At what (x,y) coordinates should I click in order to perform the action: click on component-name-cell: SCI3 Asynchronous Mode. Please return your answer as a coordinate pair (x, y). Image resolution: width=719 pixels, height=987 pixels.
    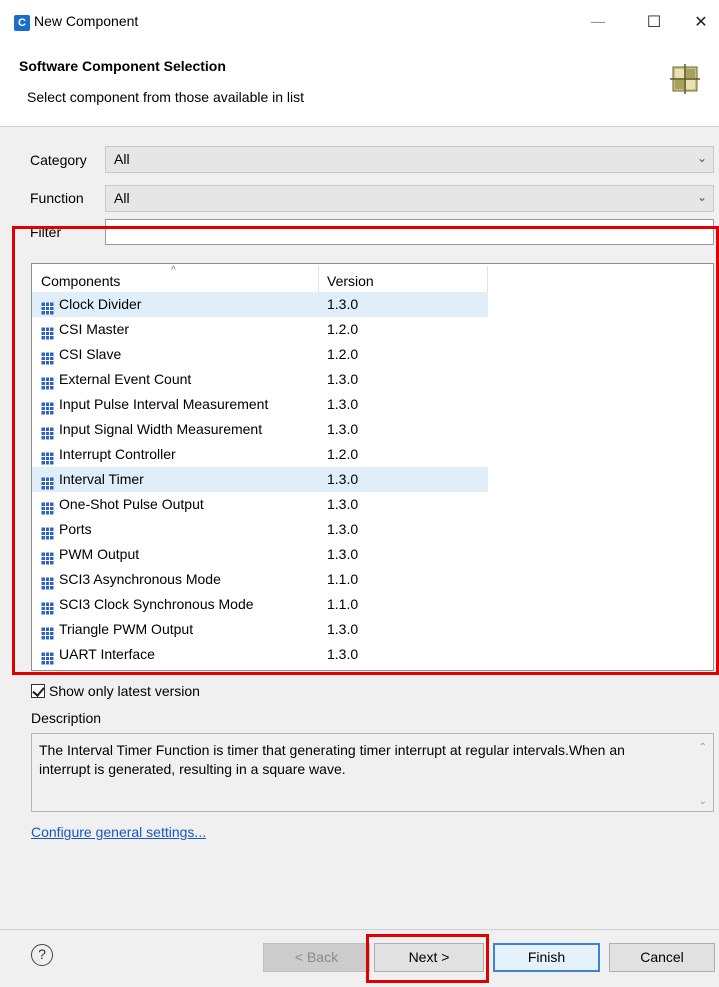
    Looking at the image, I should click on (175, 579).